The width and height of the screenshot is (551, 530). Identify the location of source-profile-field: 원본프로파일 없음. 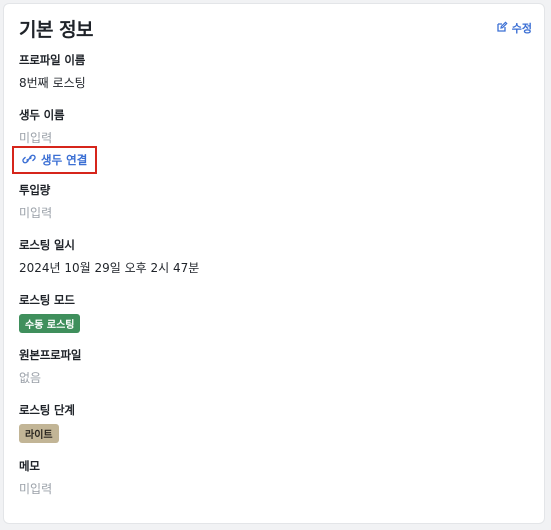
(50, 366).